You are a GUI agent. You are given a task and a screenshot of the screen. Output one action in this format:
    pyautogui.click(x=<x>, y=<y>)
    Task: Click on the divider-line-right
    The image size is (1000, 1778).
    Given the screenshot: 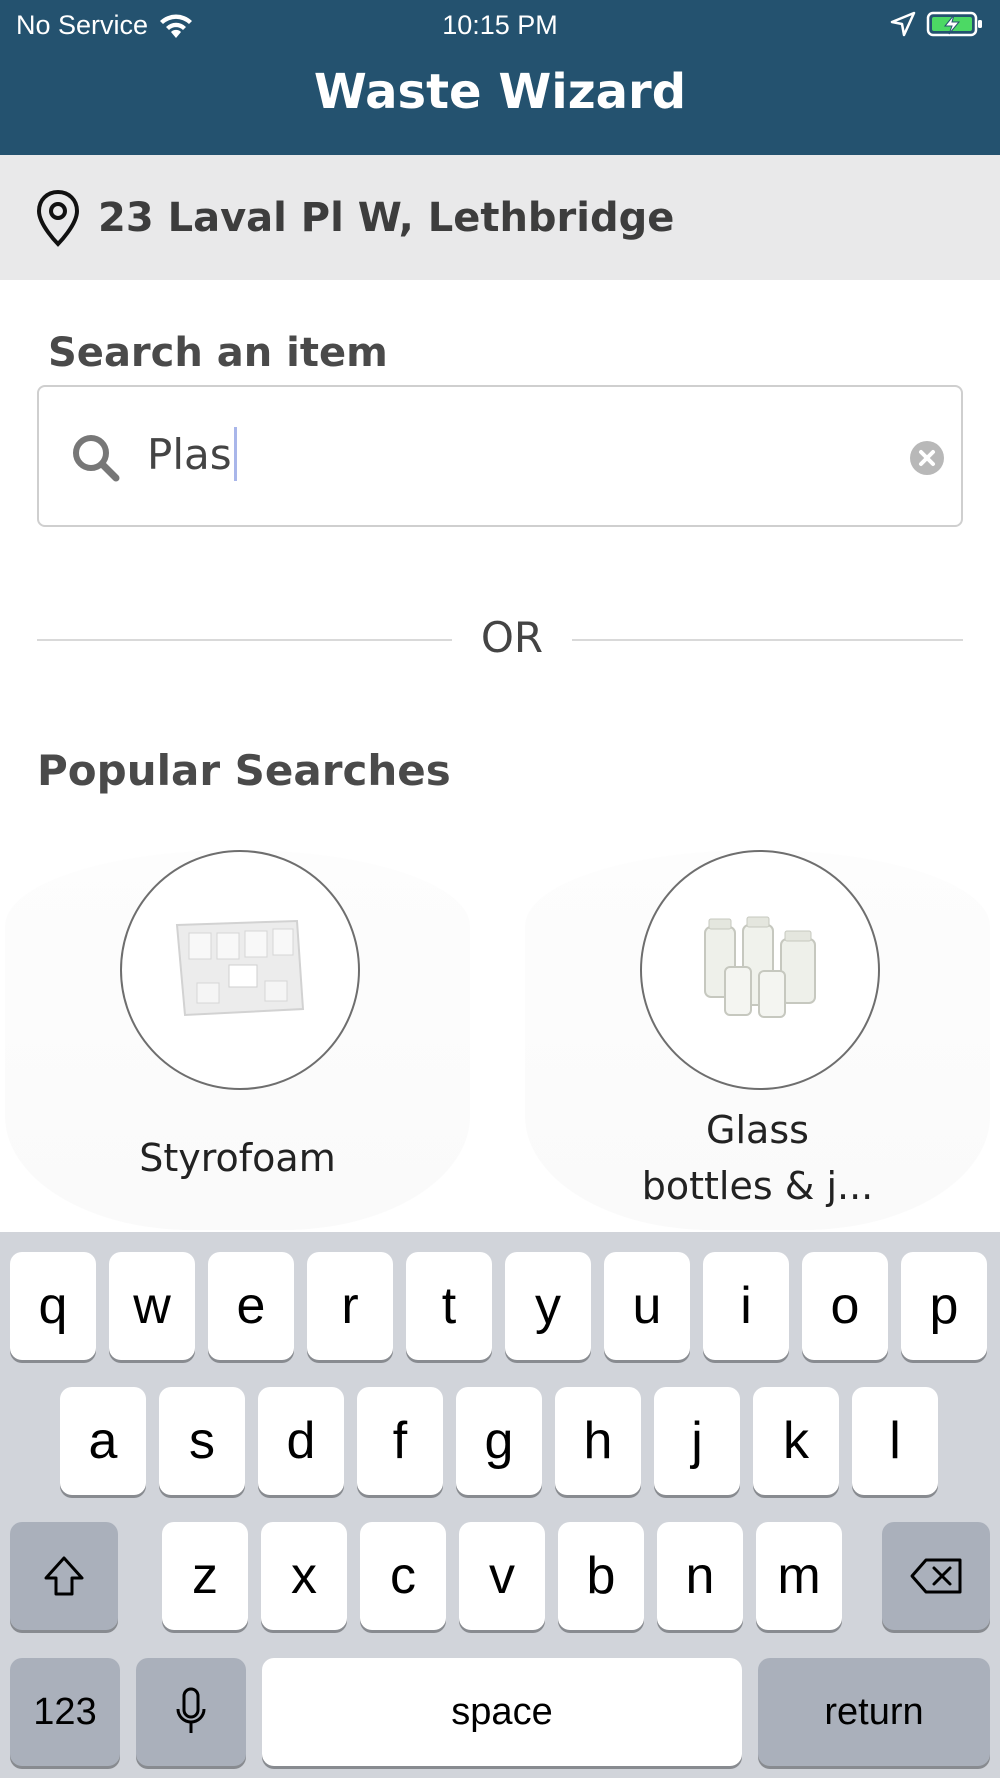 What is the action you would take?
    pyautogui.click(x=767, y=640)
    